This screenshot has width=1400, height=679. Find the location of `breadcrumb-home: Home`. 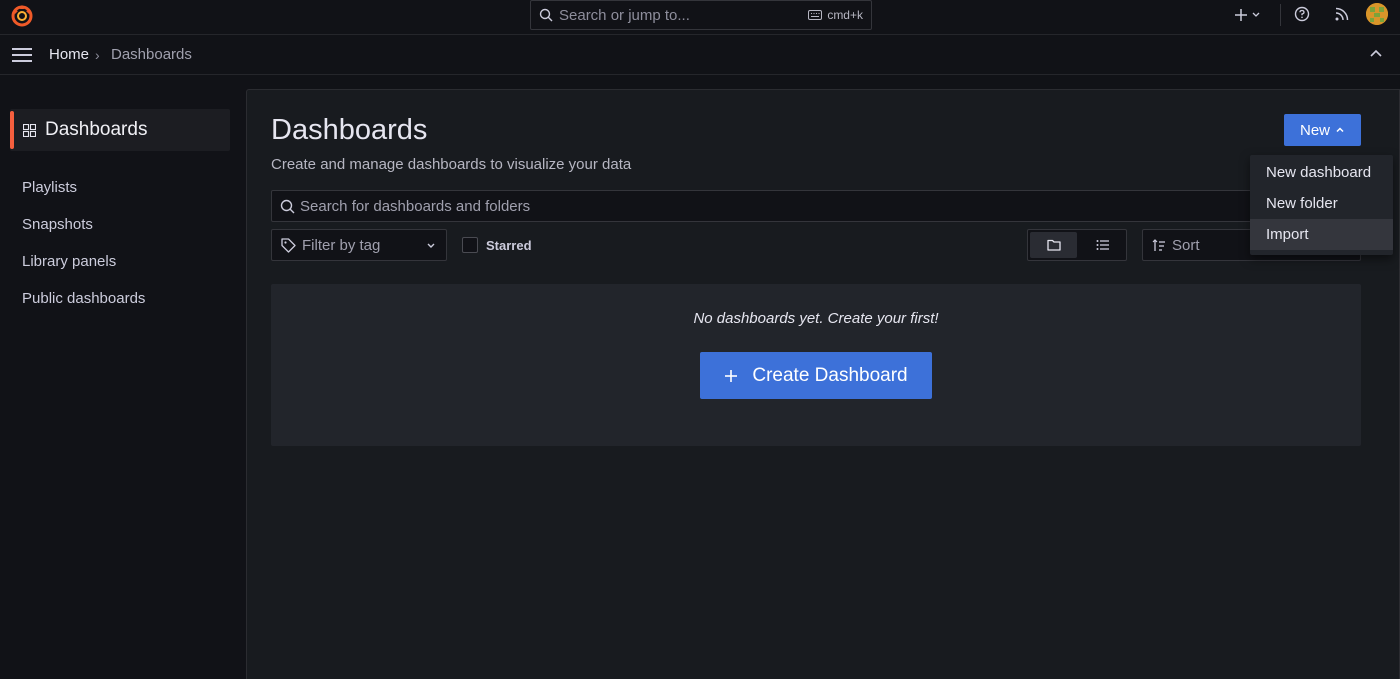

breadcrumb-home: Home is located at coordinates (69, 54).